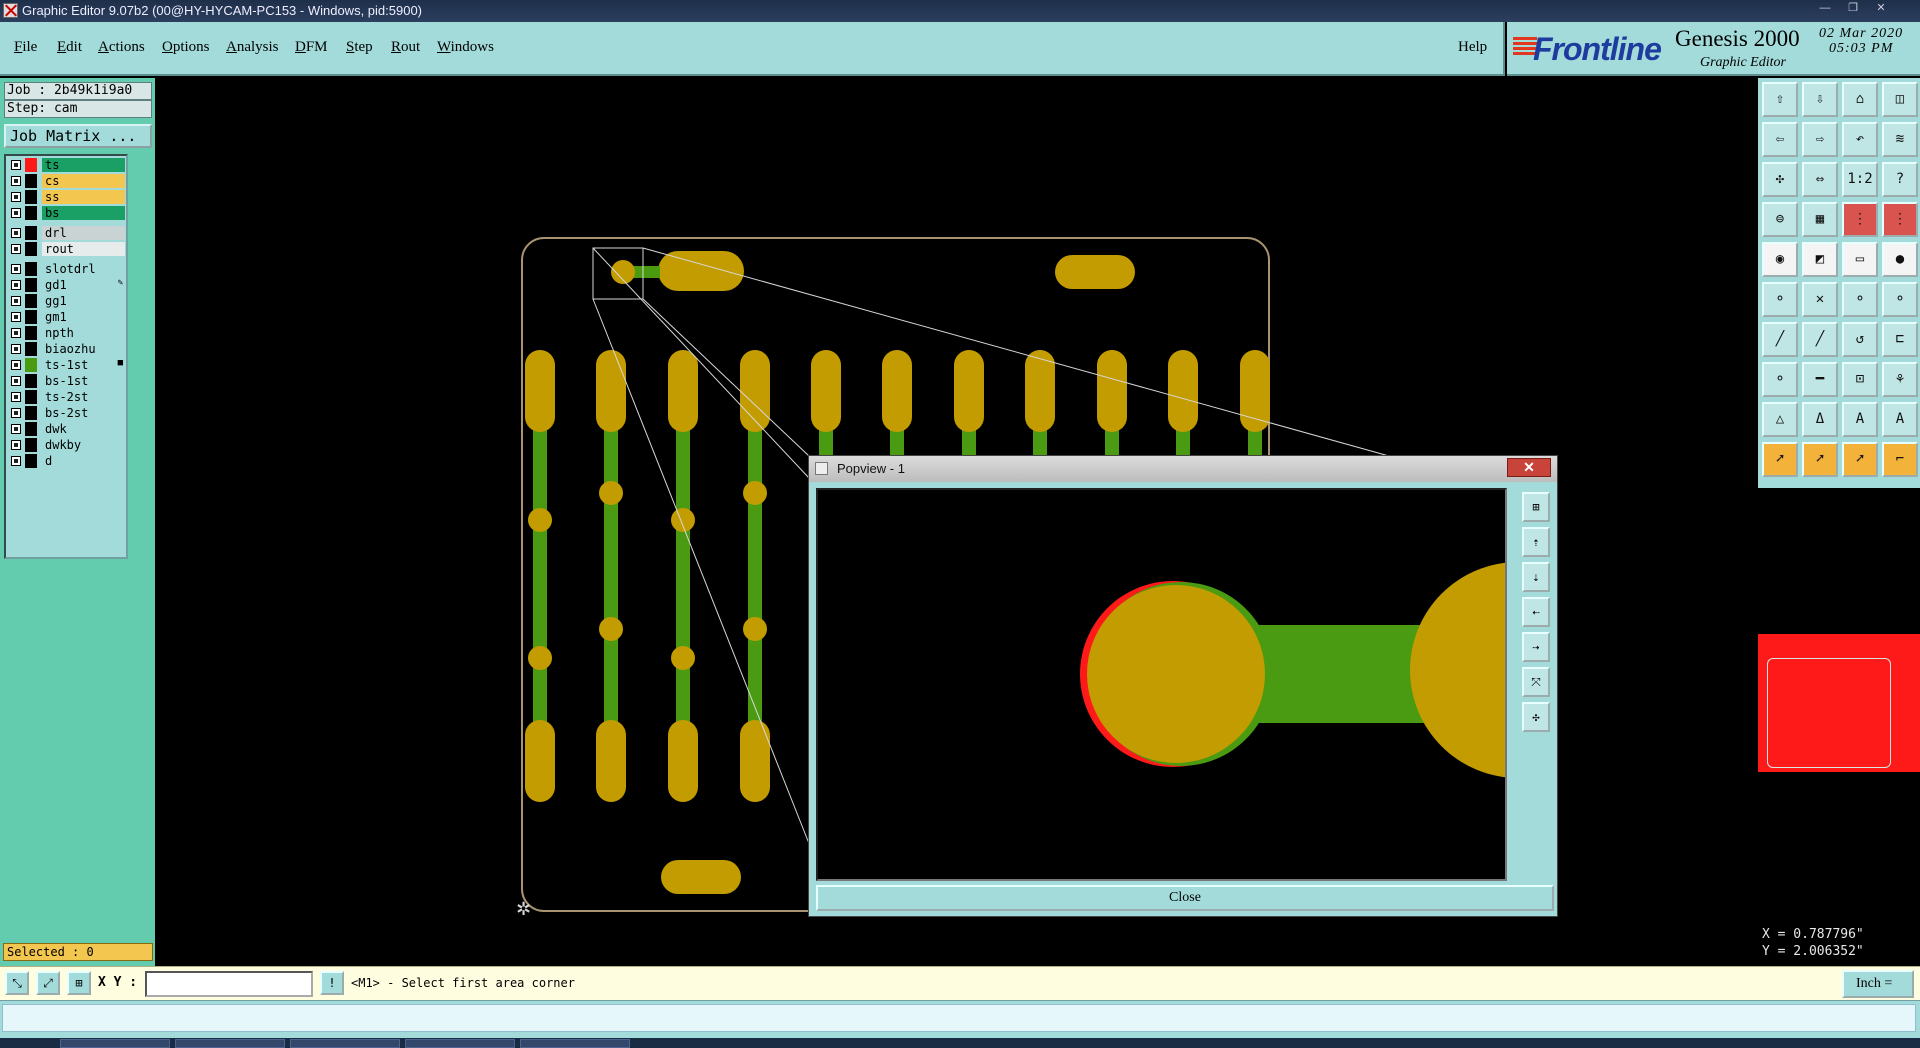 The width and height of the screenshot is (1920, 1048). Describe the element at coordinates (83, 285) in the screenshot. I see `layer-name: gd1` at that location.